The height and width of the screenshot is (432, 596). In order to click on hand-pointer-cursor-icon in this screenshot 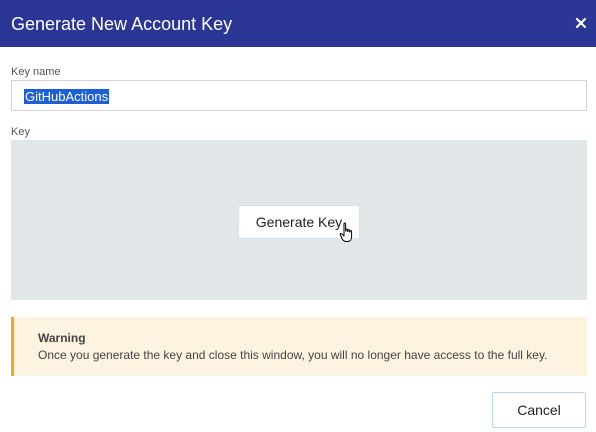, I will do `click(348, 233)`.